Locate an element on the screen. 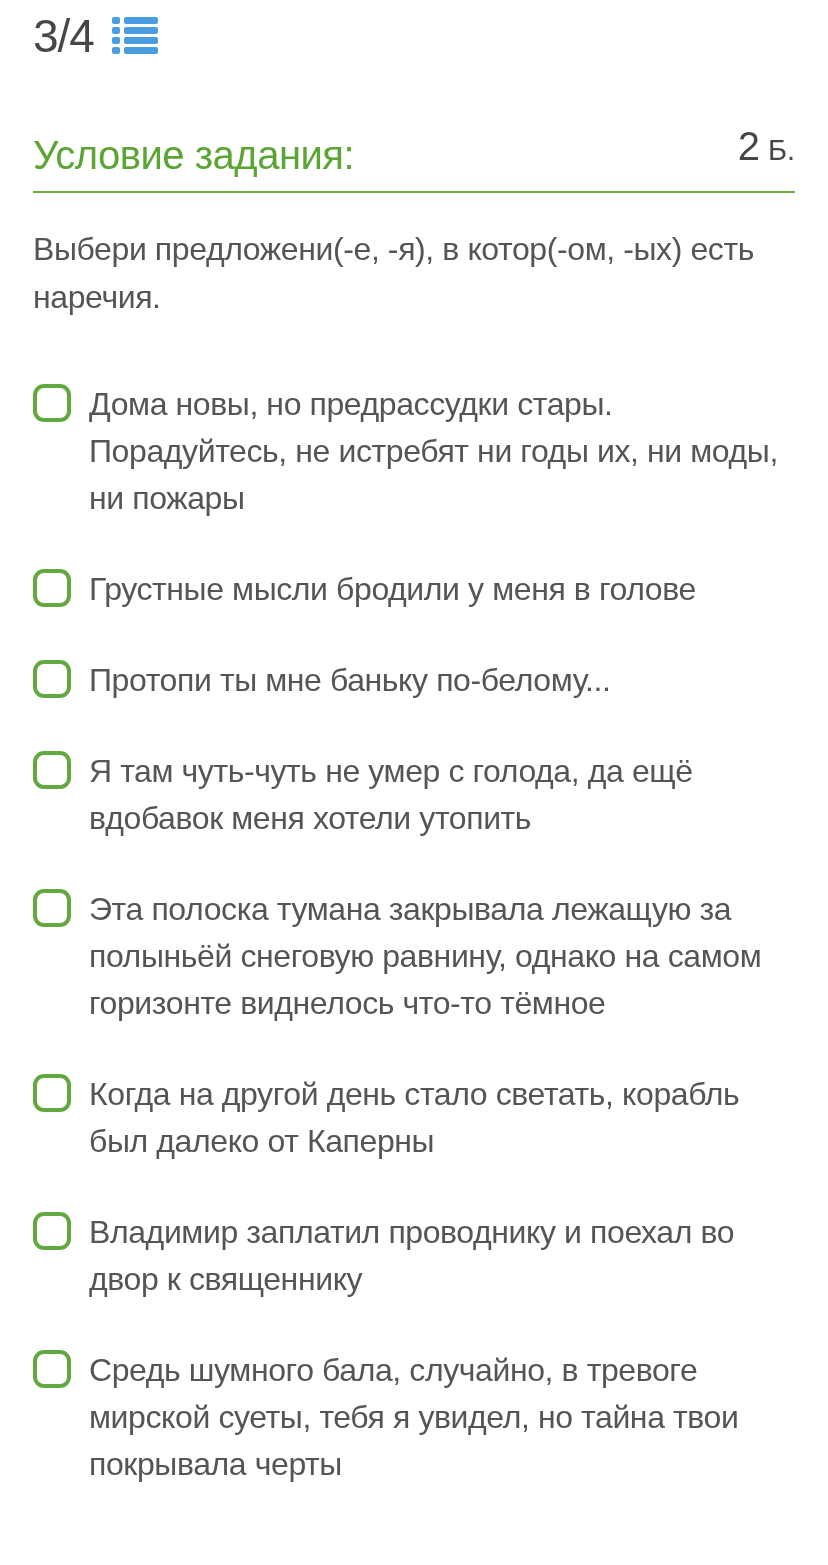  option-text: Когда на другой день стало светать, корабль был далеко от Каперны is located at coordinates (415, 1118).